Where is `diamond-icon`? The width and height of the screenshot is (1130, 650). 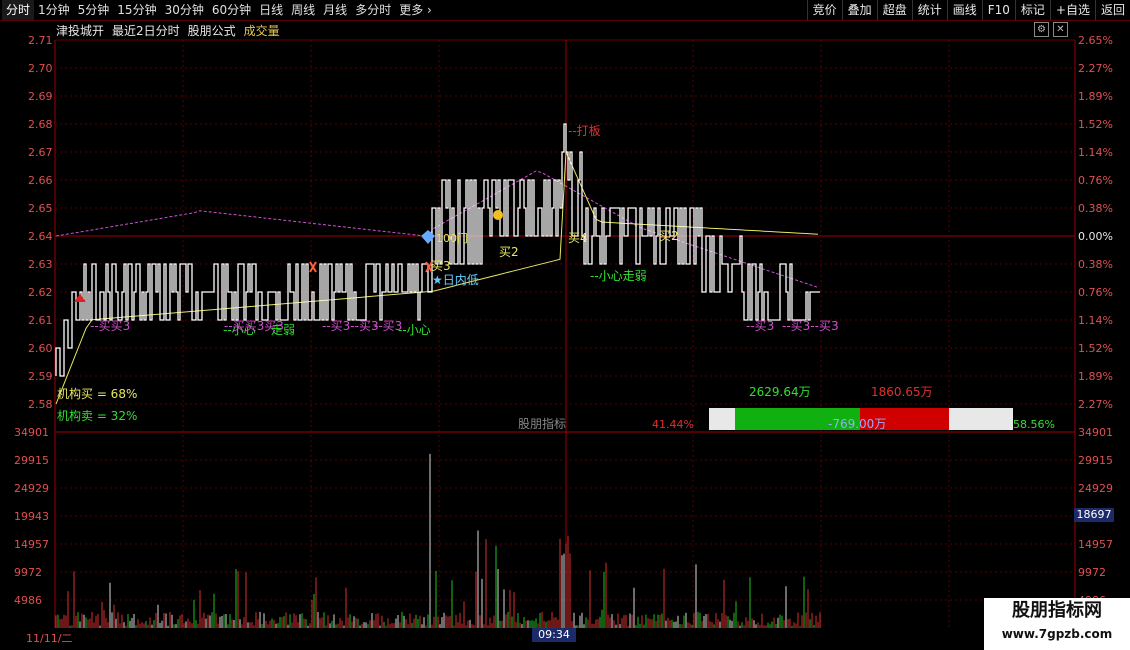 diamond-icon is located at coordinates (428, 237).